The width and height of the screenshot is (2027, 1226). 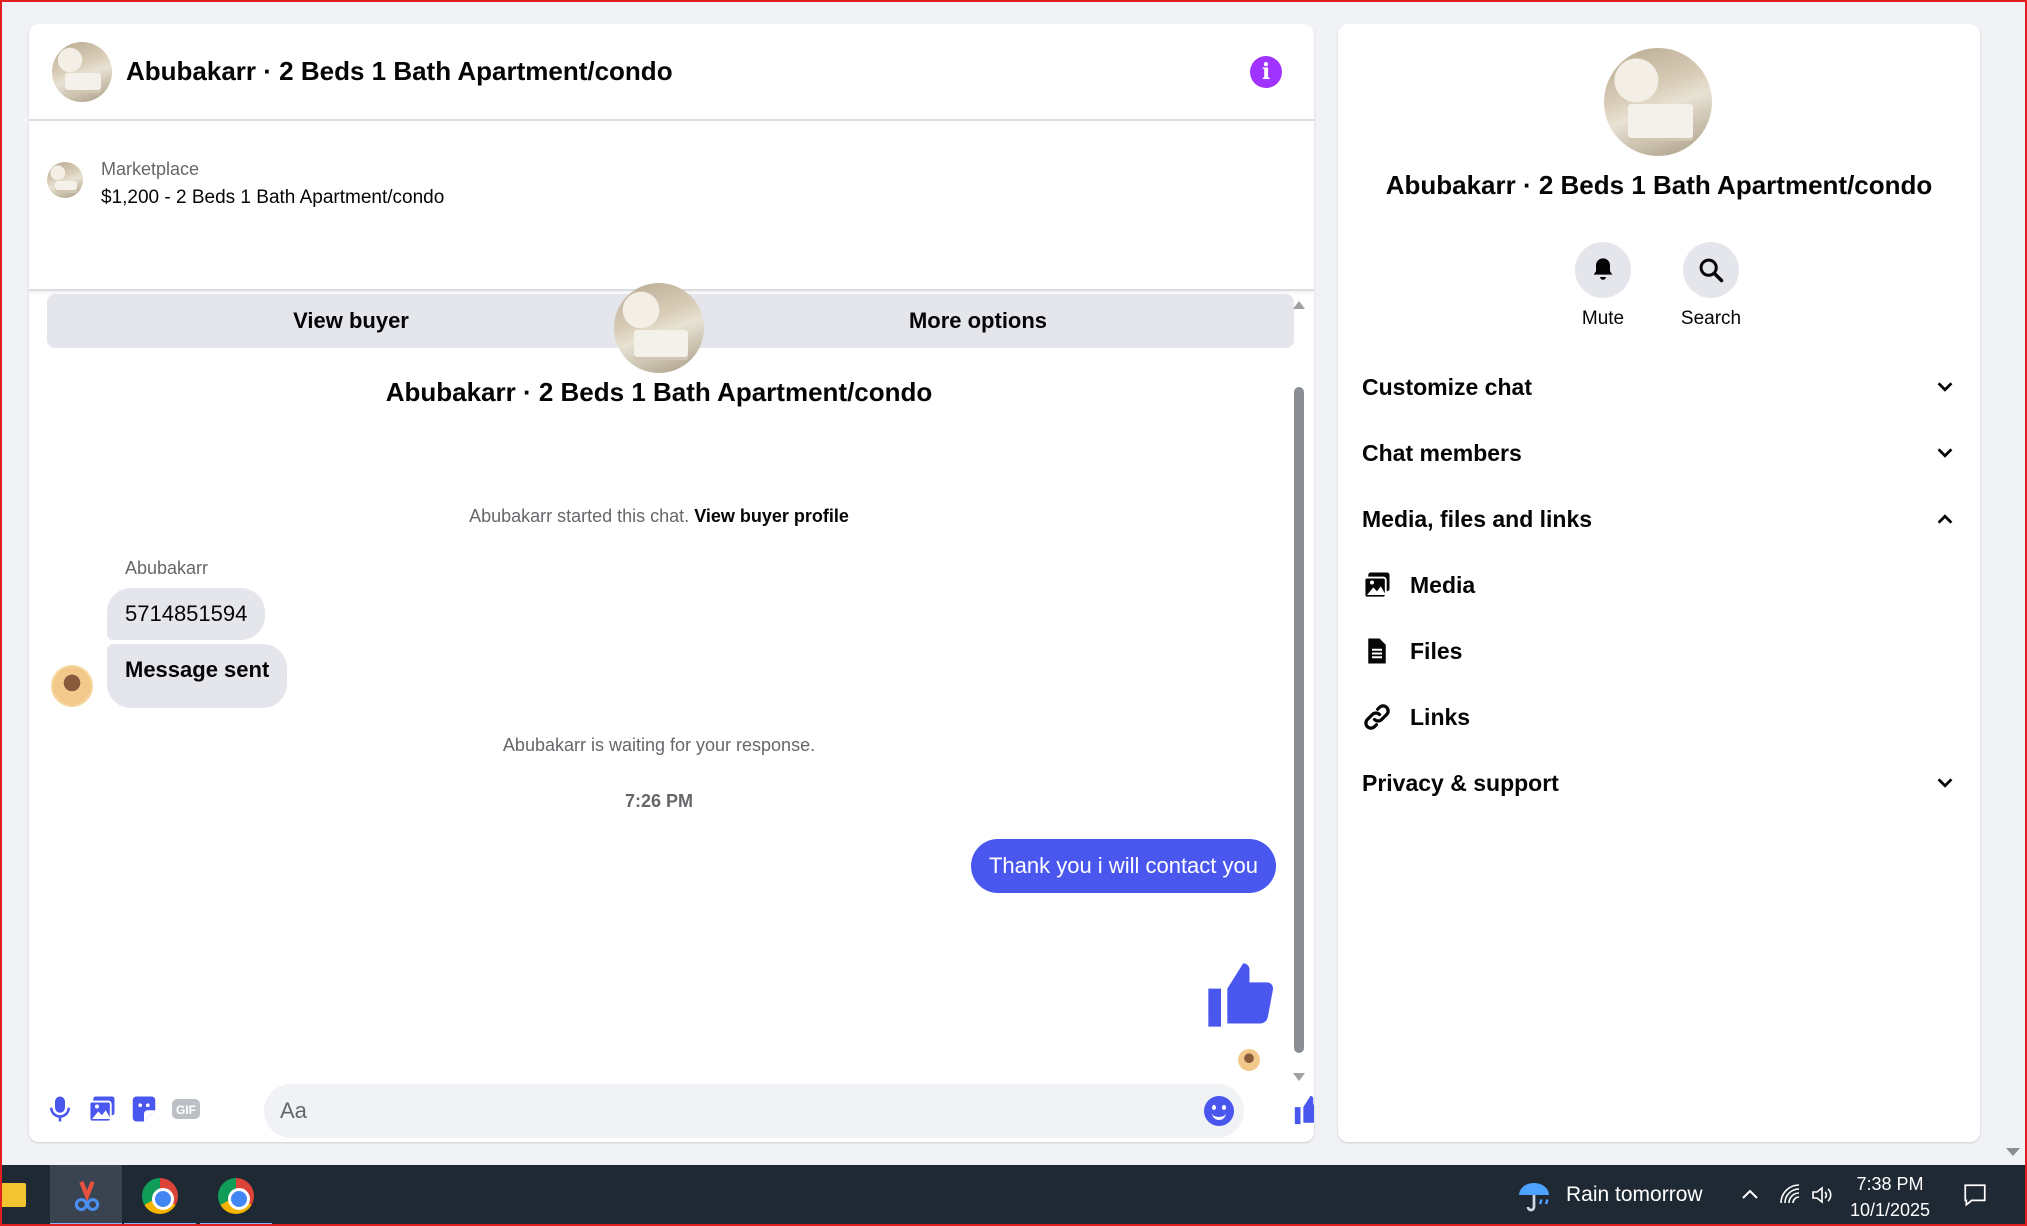 What do you see at coordinates (1659, 453) in the screenshot?
I see `chat-members-section: Chat members` at bounding box center [1659, 453].